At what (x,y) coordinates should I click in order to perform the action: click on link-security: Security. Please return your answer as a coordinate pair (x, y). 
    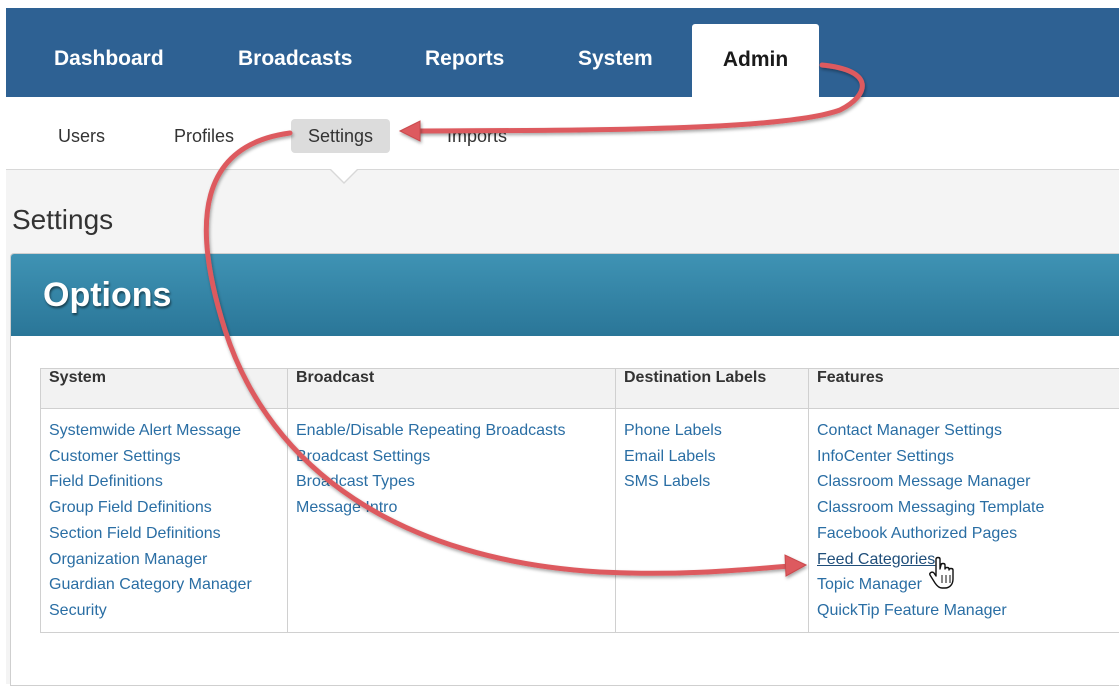
    Looking at the image, I should click on (164, 611).